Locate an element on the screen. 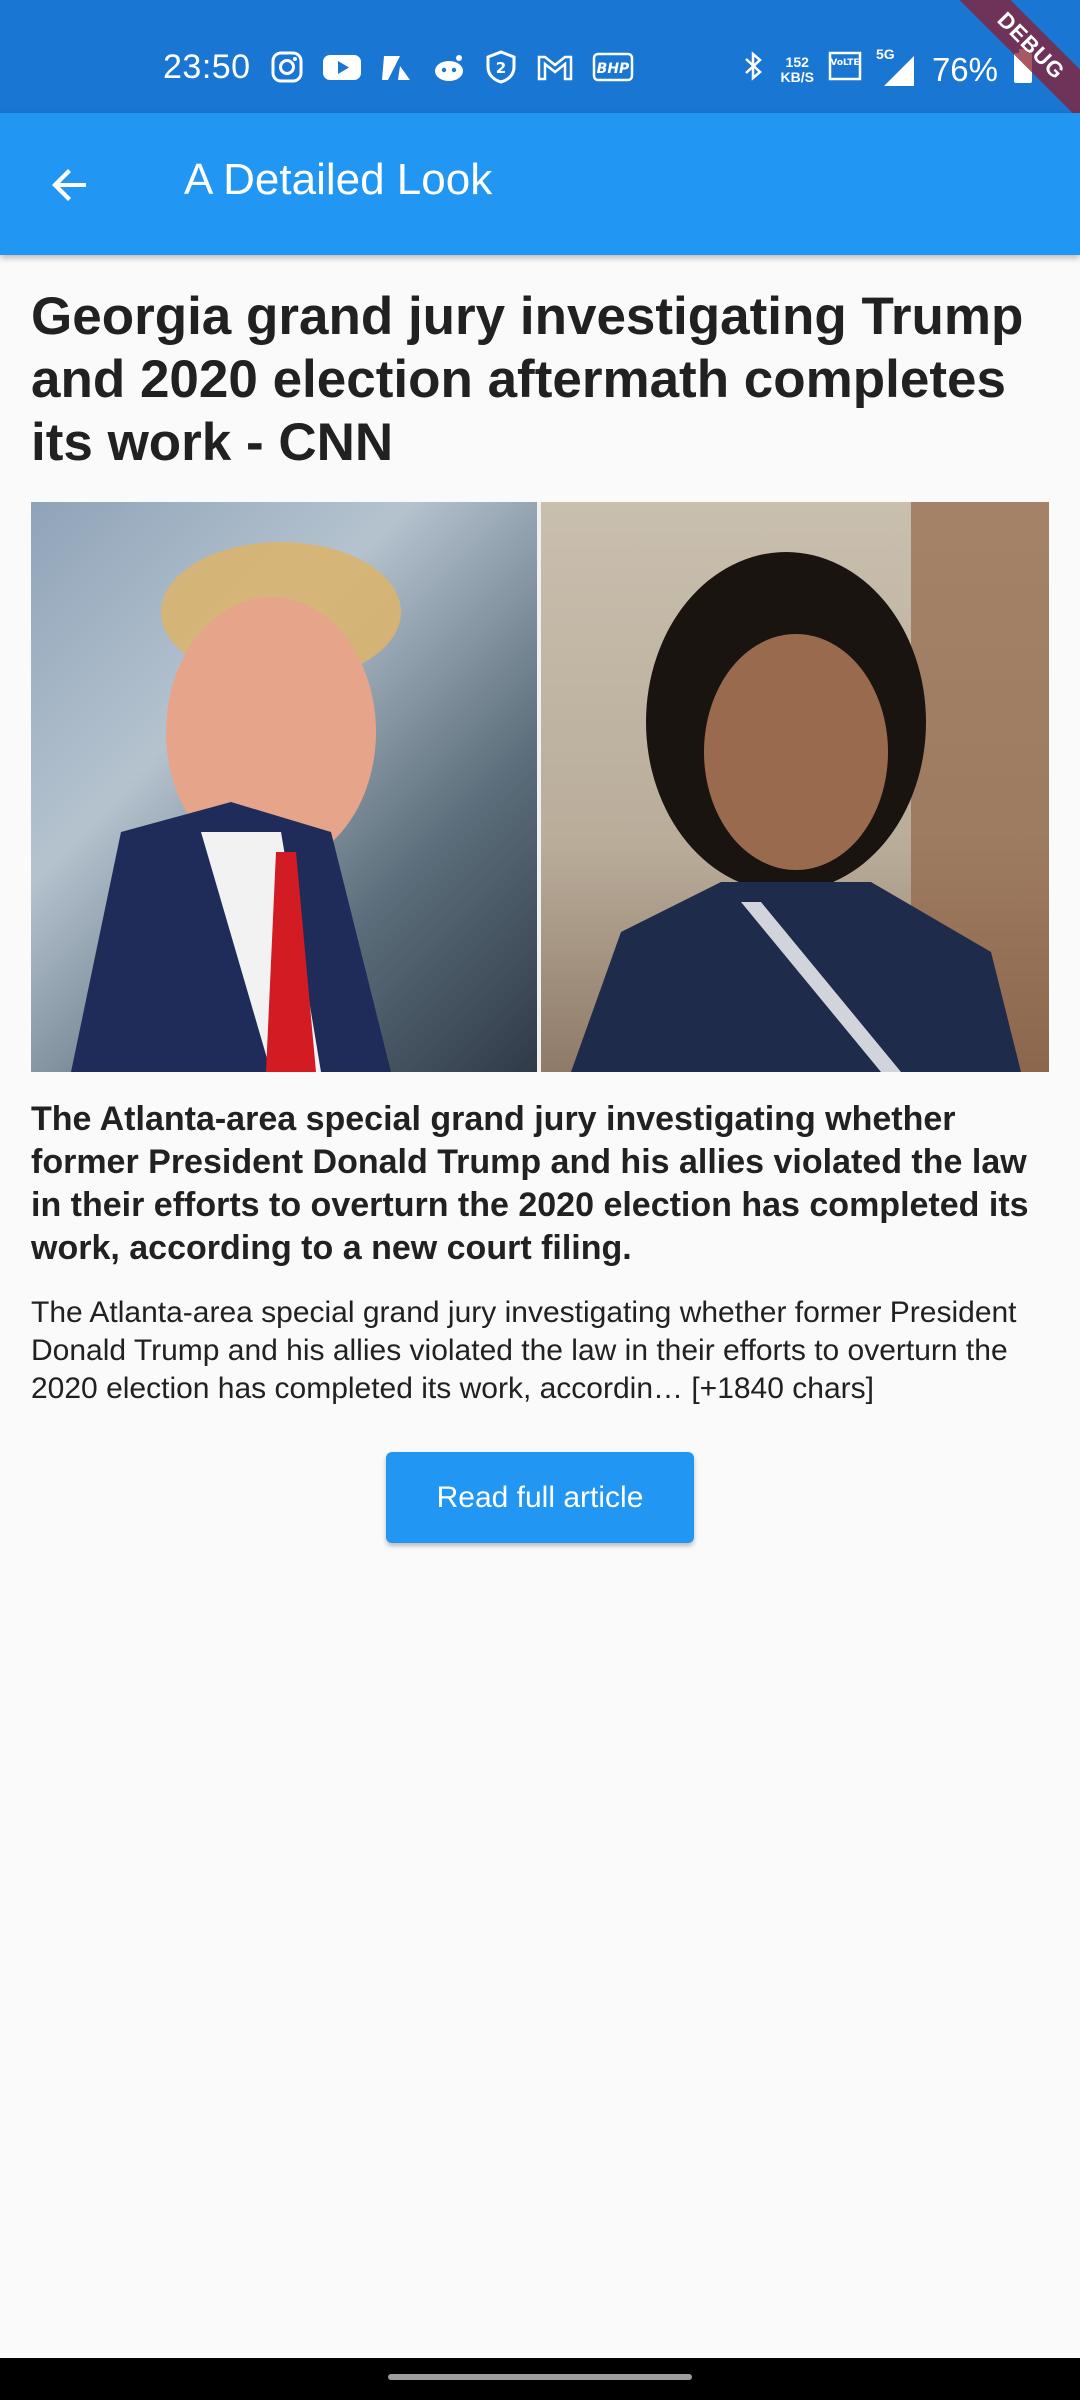  article-image-left-photo is located at coordinates (284, 787).